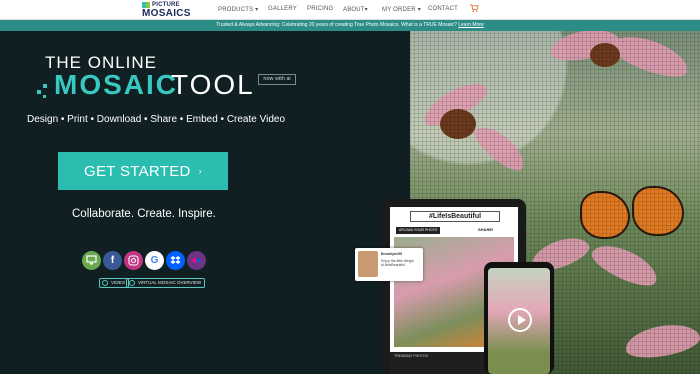 This screenshot has height=374, width=700. What do you see at coordinates (355, 9) in the screenshot?
I see `nav-about: ABOUT▾` at bounding box center [355, 9].